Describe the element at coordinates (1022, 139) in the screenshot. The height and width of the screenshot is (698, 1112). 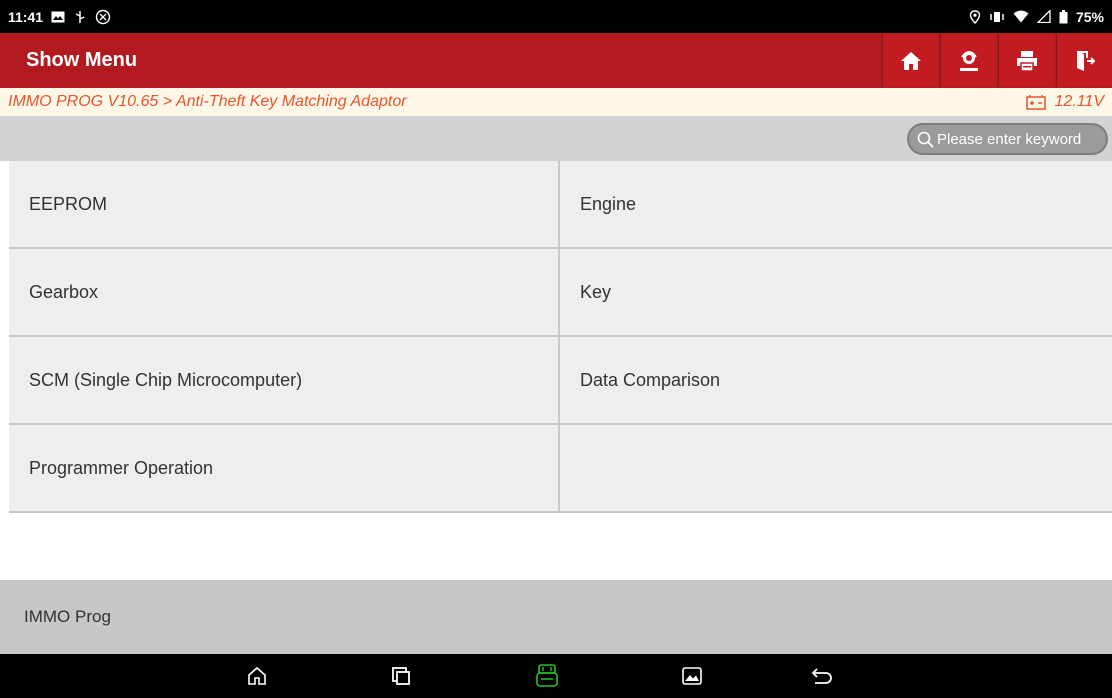
I see `search-input` at that location.